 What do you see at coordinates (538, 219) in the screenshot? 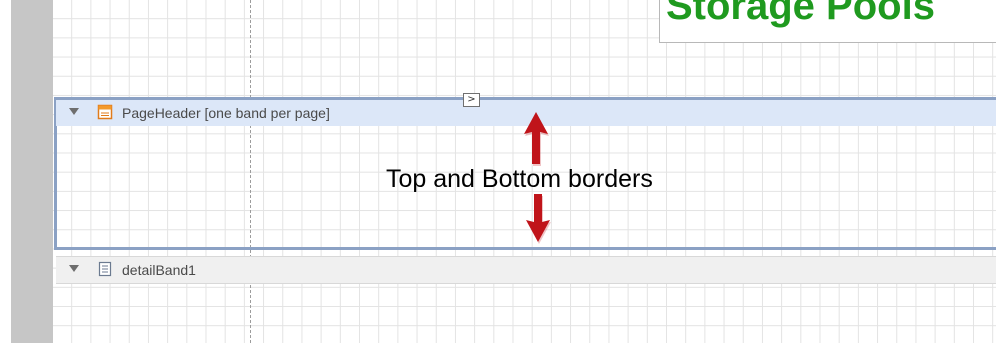
I see `arrow-down-icon` at bounding box center [538, 219].